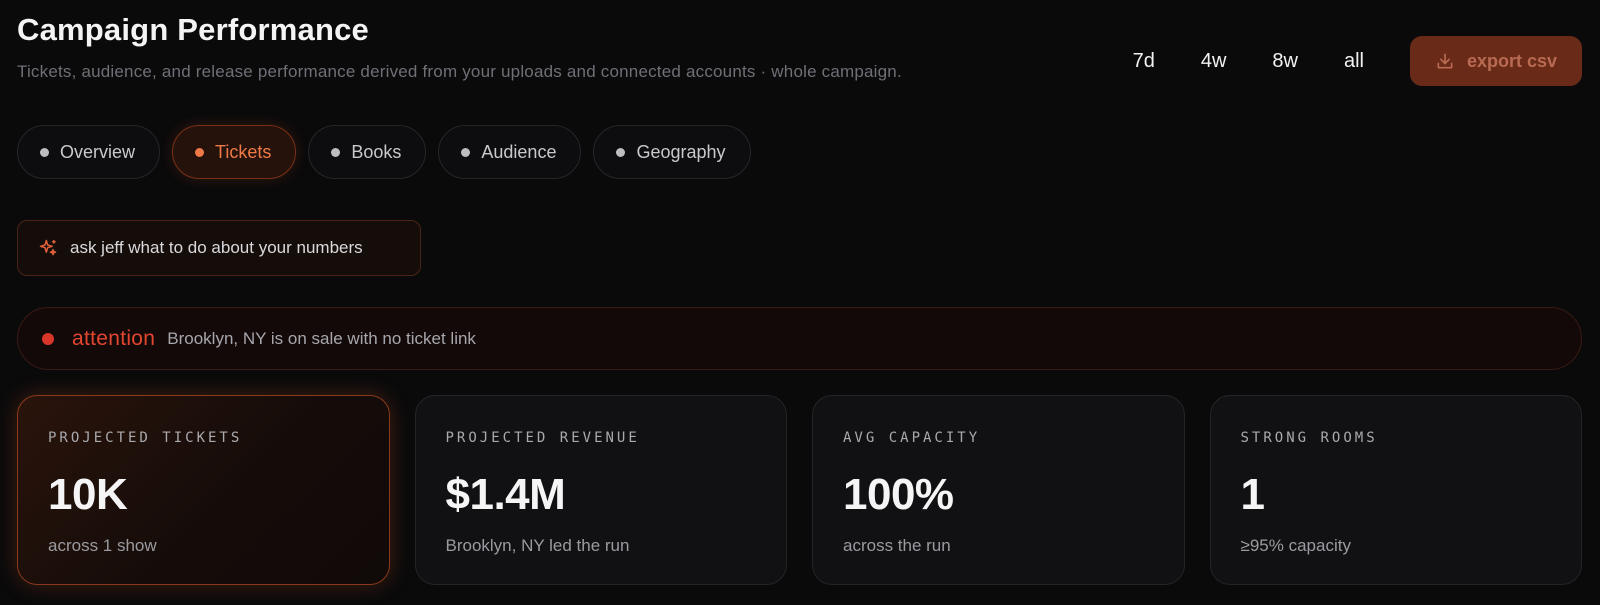  I want to click on tab-overview: Overview, so click(89, 152).